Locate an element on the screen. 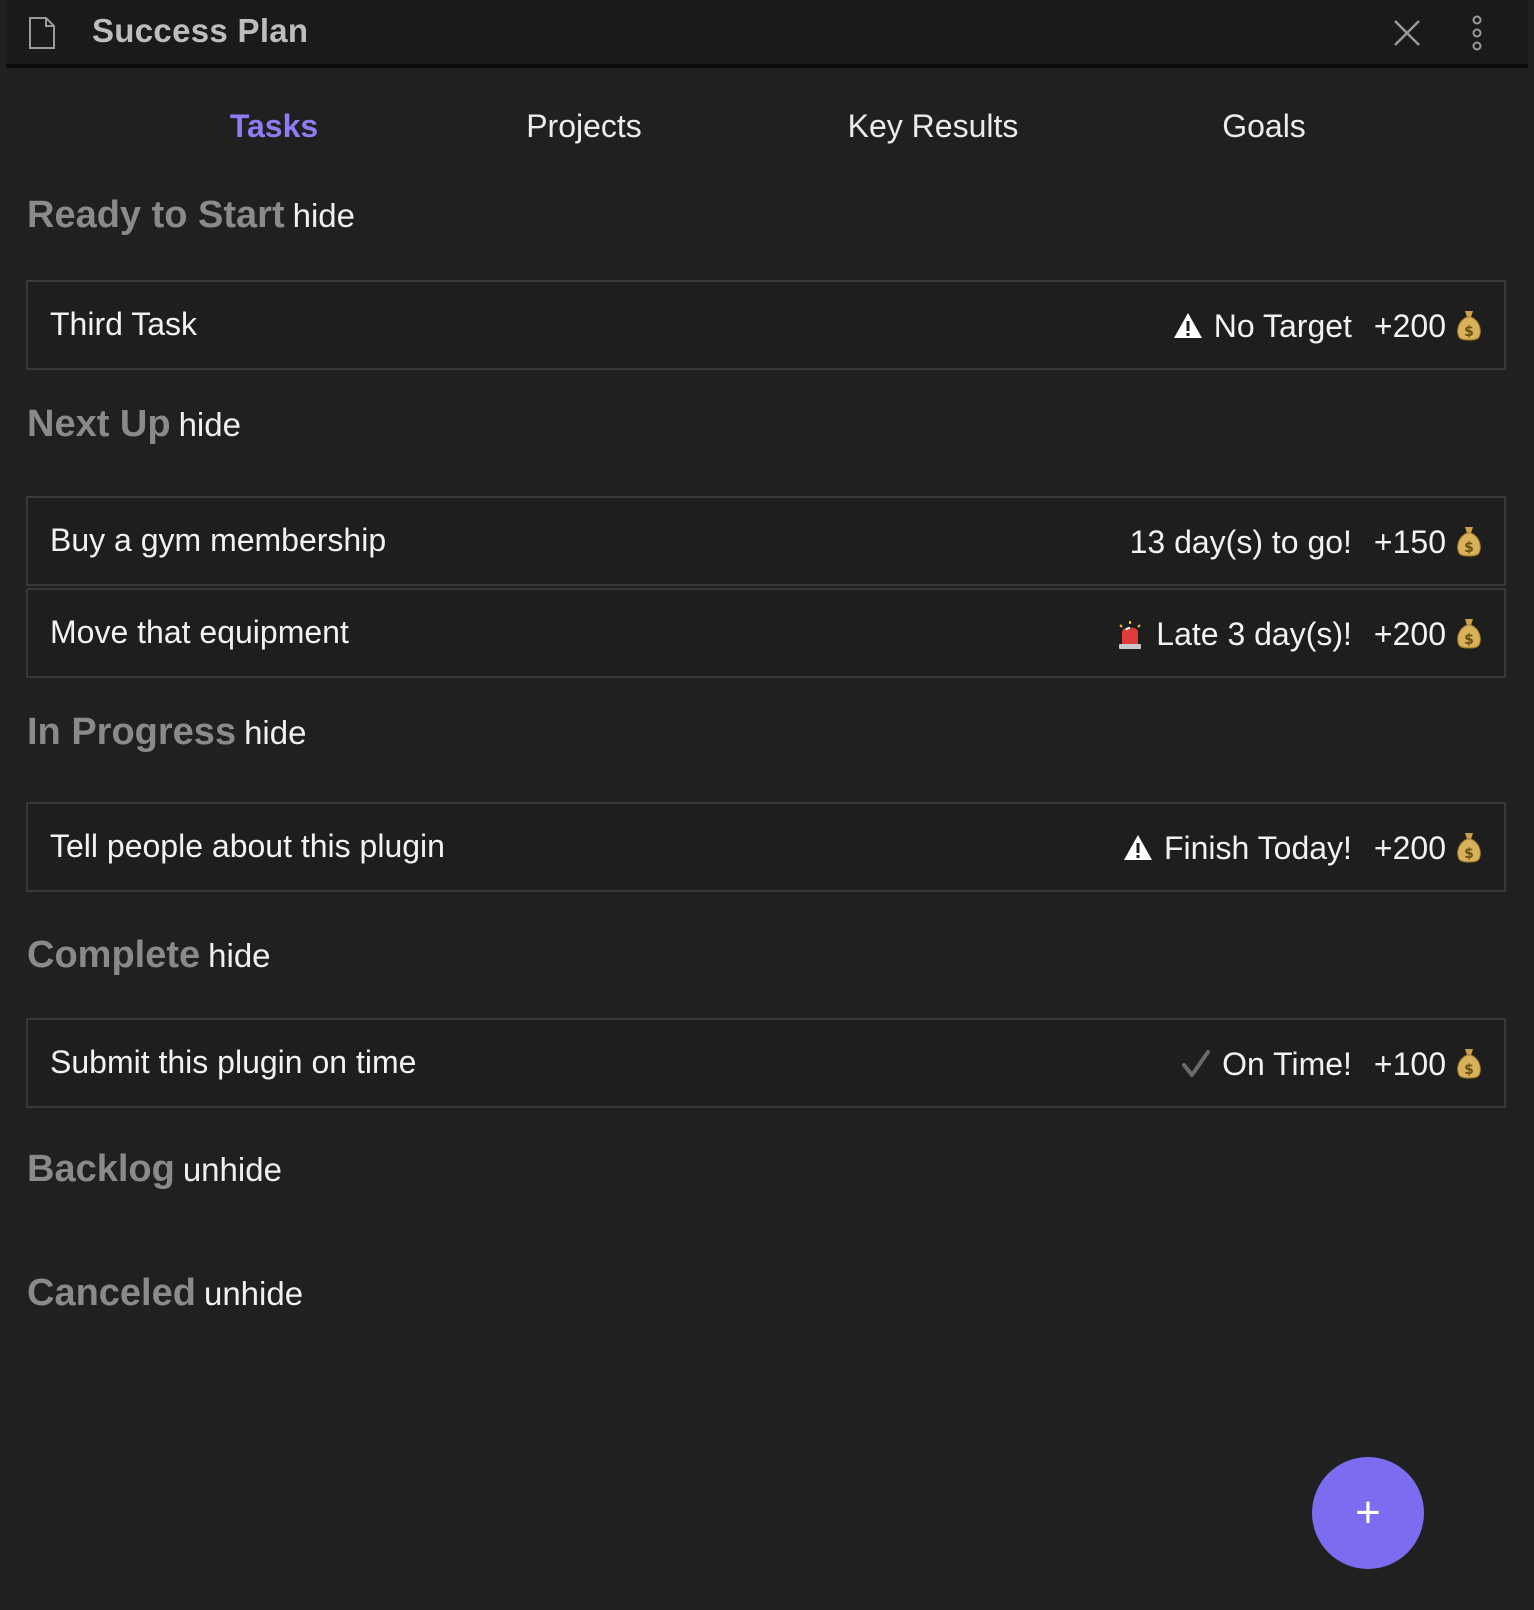  tab-projects: Projects is located at coordinates (584, 126).